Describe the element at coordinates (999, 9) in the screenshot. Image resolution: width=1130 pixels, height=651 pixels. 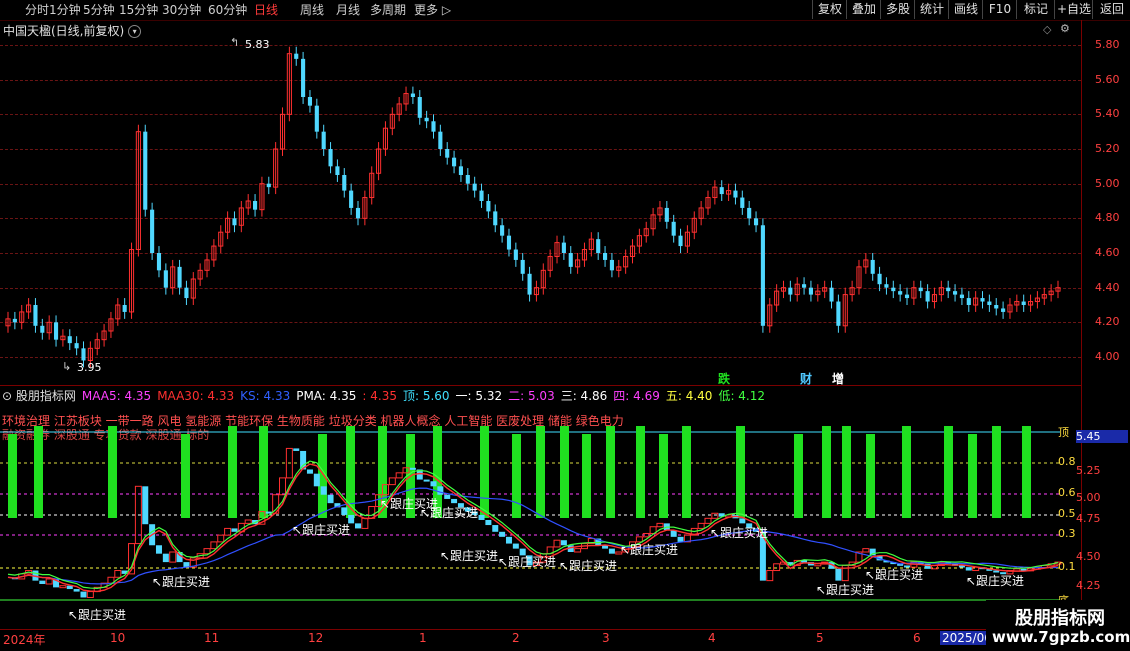
I see `toolbar-button-5: F10` at that location.